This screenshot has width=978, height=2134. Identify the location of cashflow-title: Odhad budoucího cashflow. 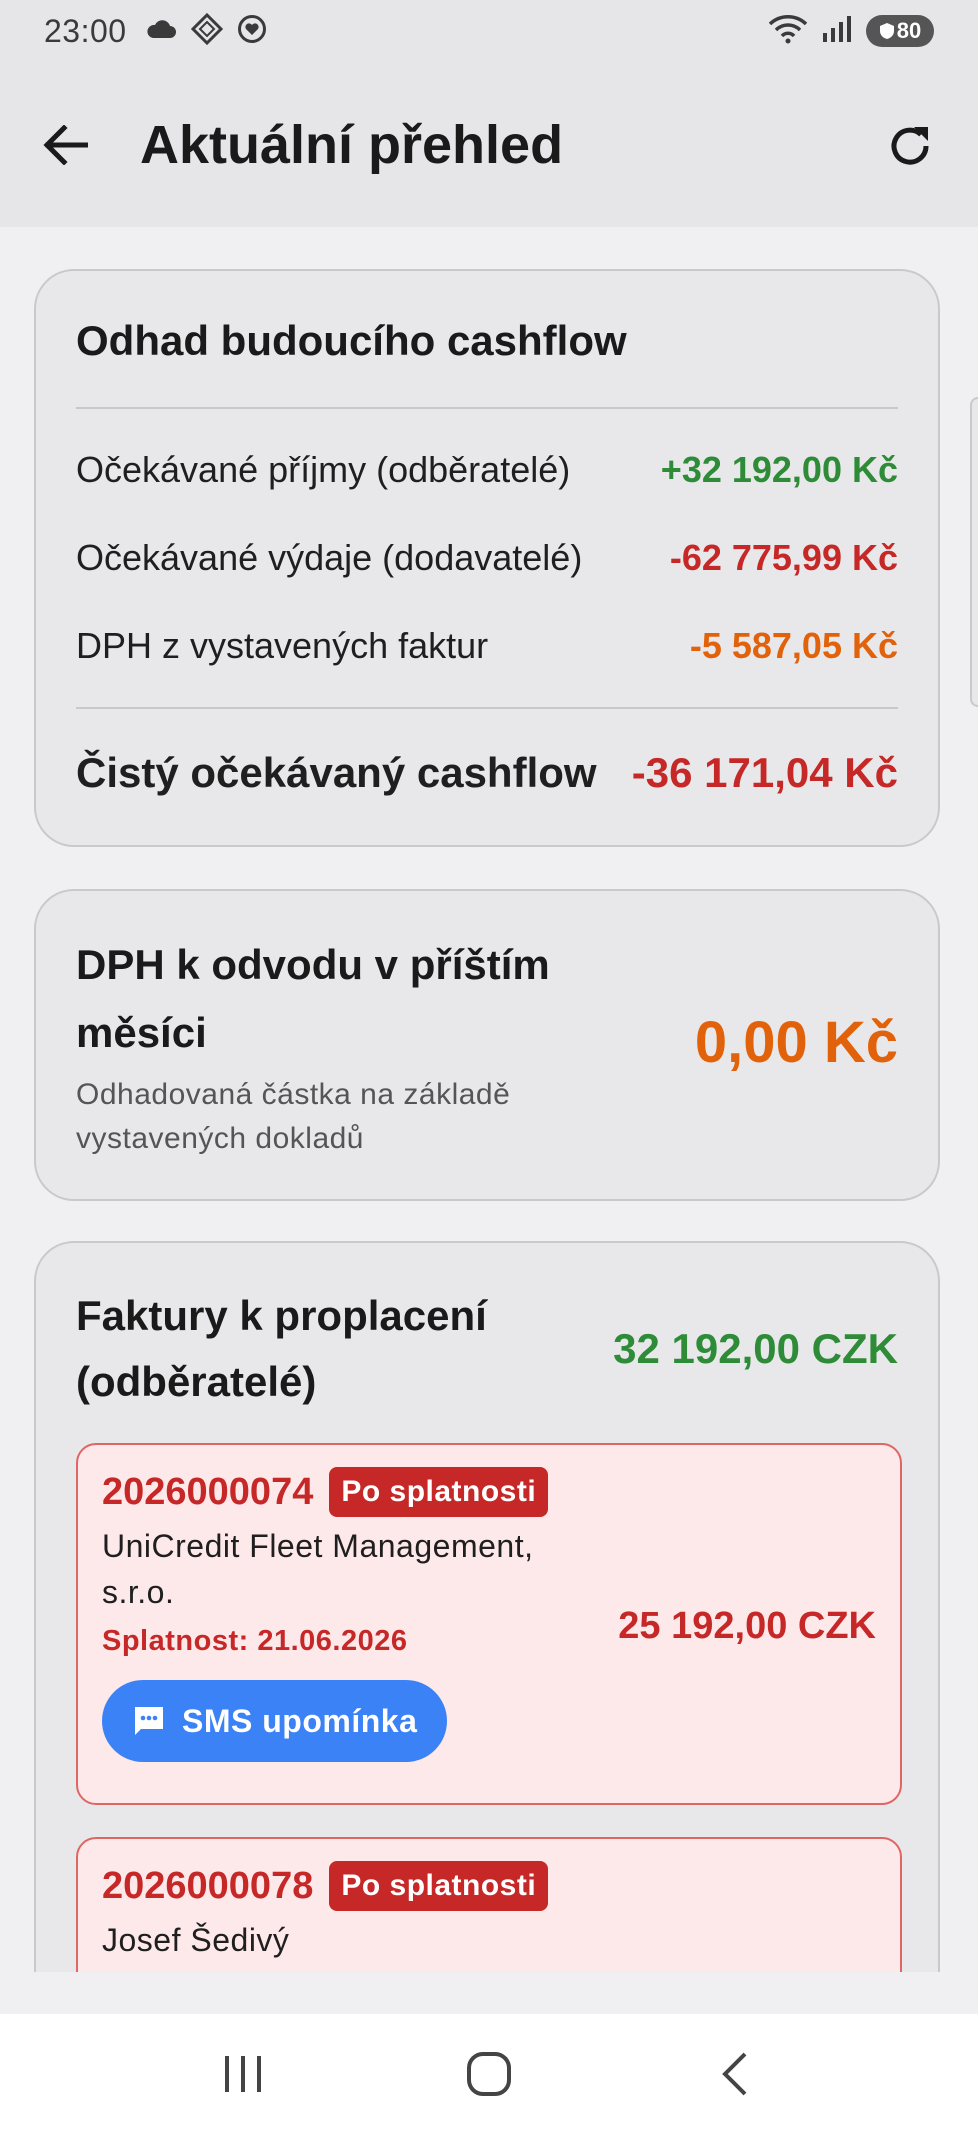
(351, 340).